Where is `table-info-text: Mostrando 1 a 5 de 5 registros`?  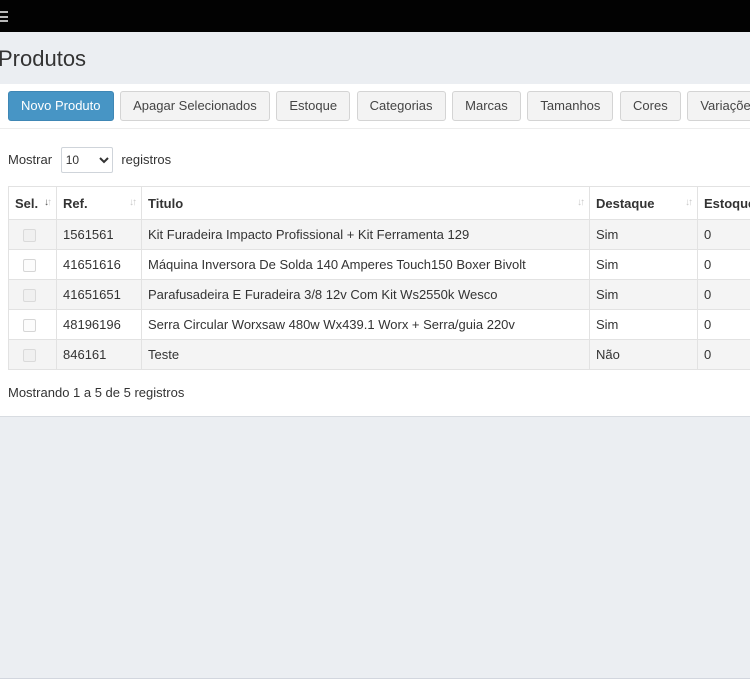
table-info-text: Mostrando 1 a 5 de 5 registros is located at coordinates (96, 392).